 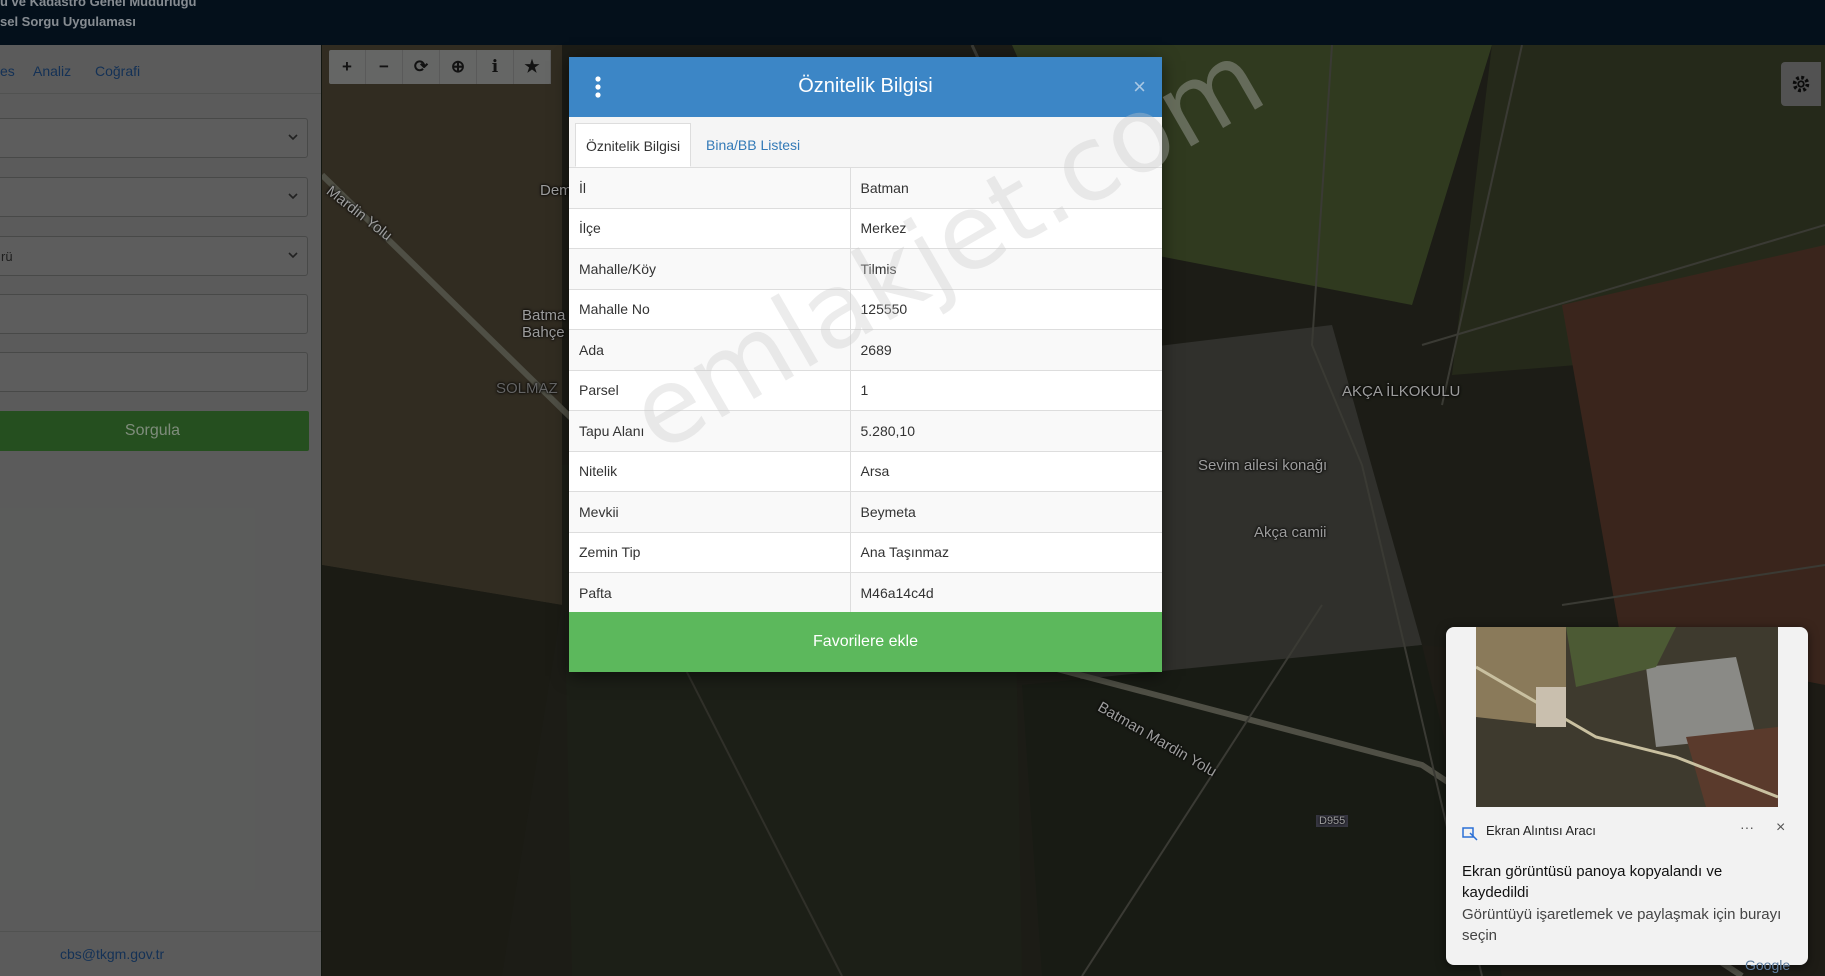 I want to click on attribute-value: Beymeta, so click(x=1006, y=511).